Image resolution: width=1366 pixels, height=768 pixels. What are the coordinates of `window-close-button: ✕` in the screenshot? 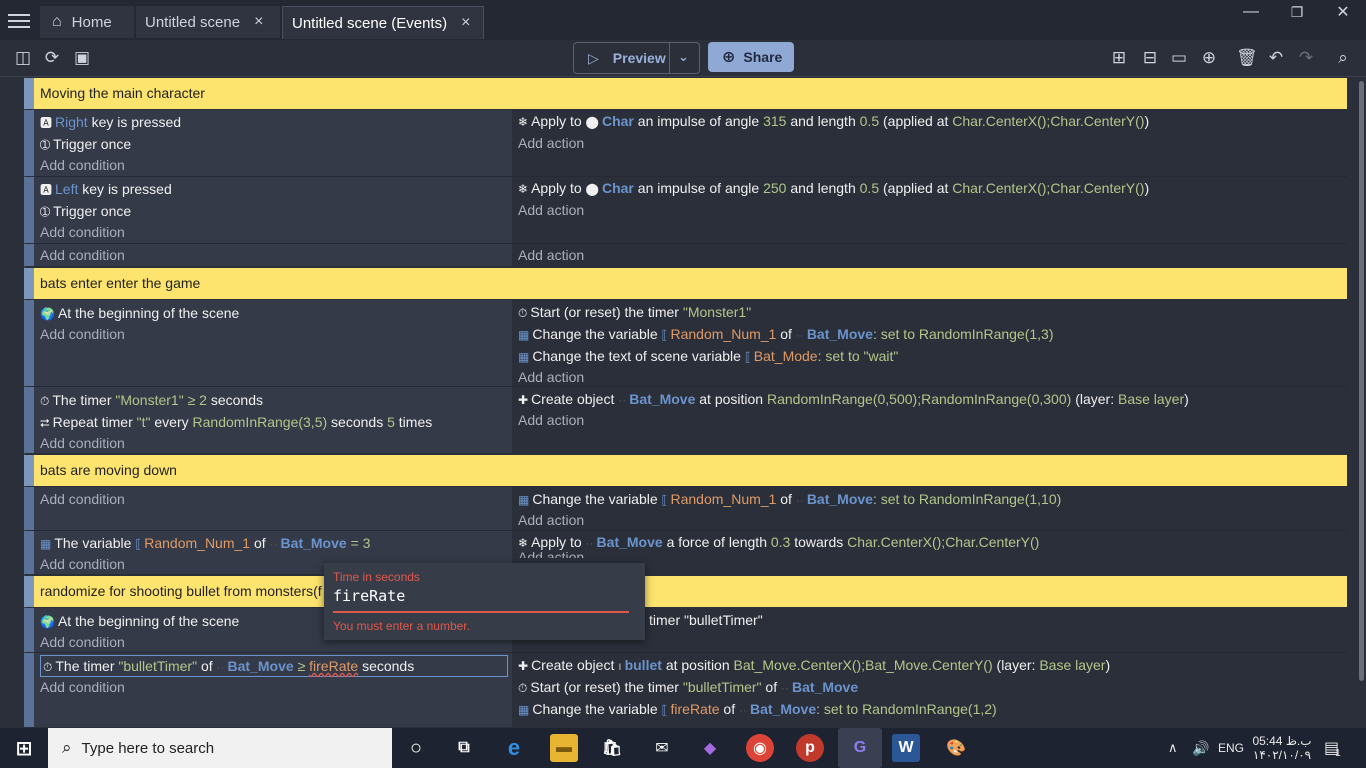 It's located at (1343, 12).